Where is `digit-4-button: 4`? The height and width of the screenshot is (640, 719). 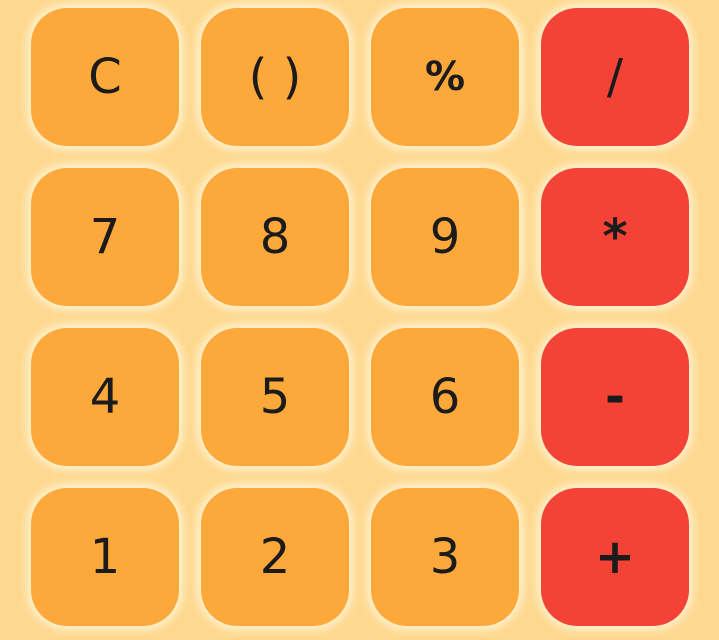
digit-4-button: 4 is located at coordinates (105, 397).